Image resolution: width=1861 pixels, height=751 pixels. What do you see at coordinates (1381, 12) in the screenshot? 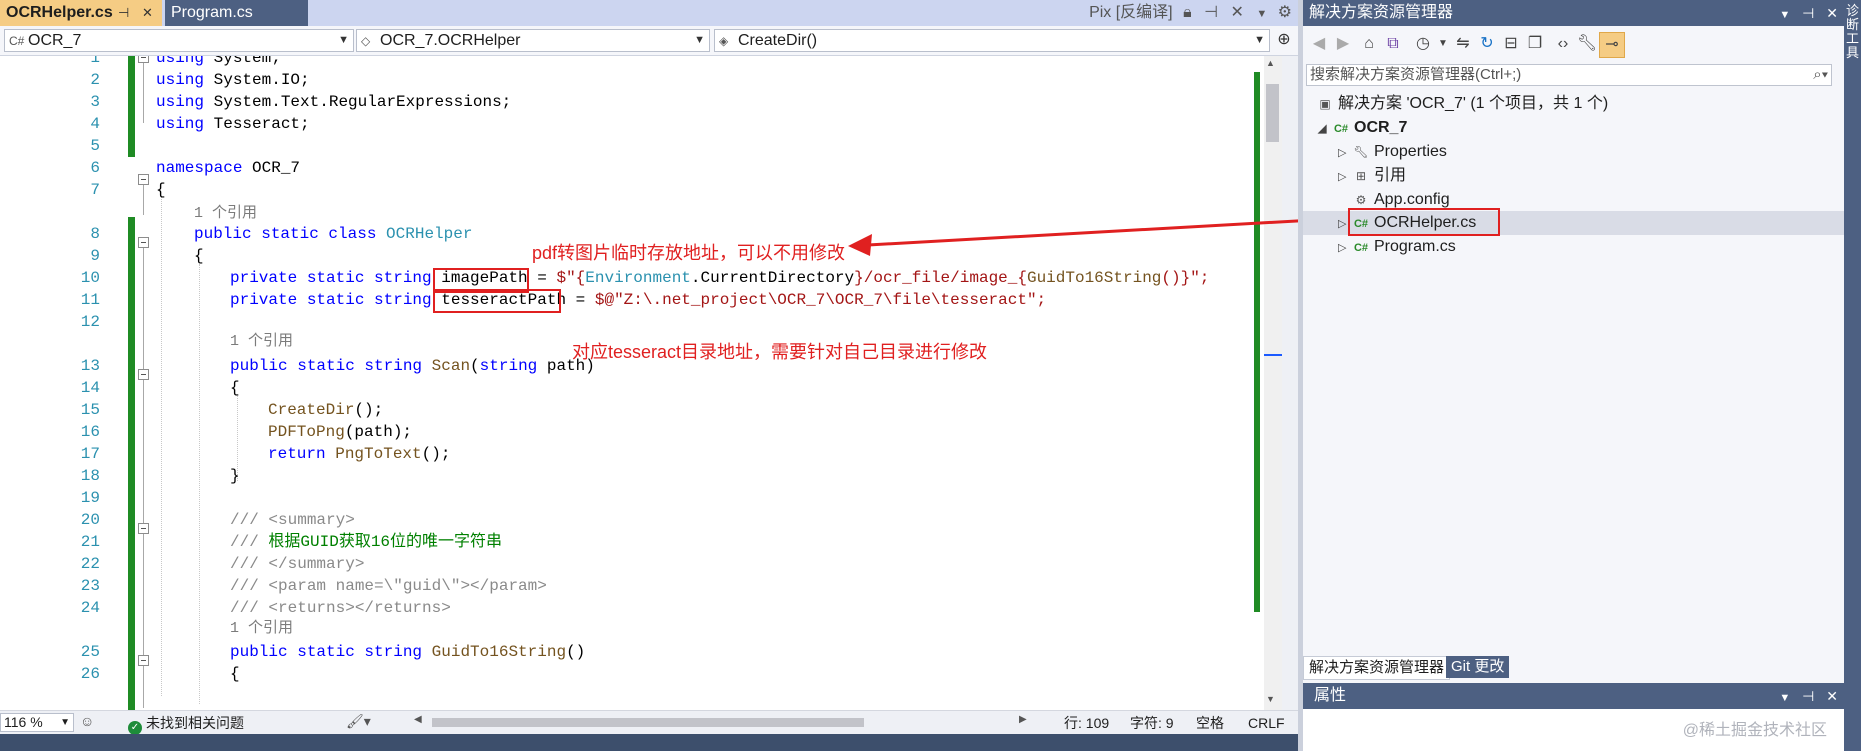
I see `panel-title: 解决方案资源管理器` at bounding box center [1381, 12].